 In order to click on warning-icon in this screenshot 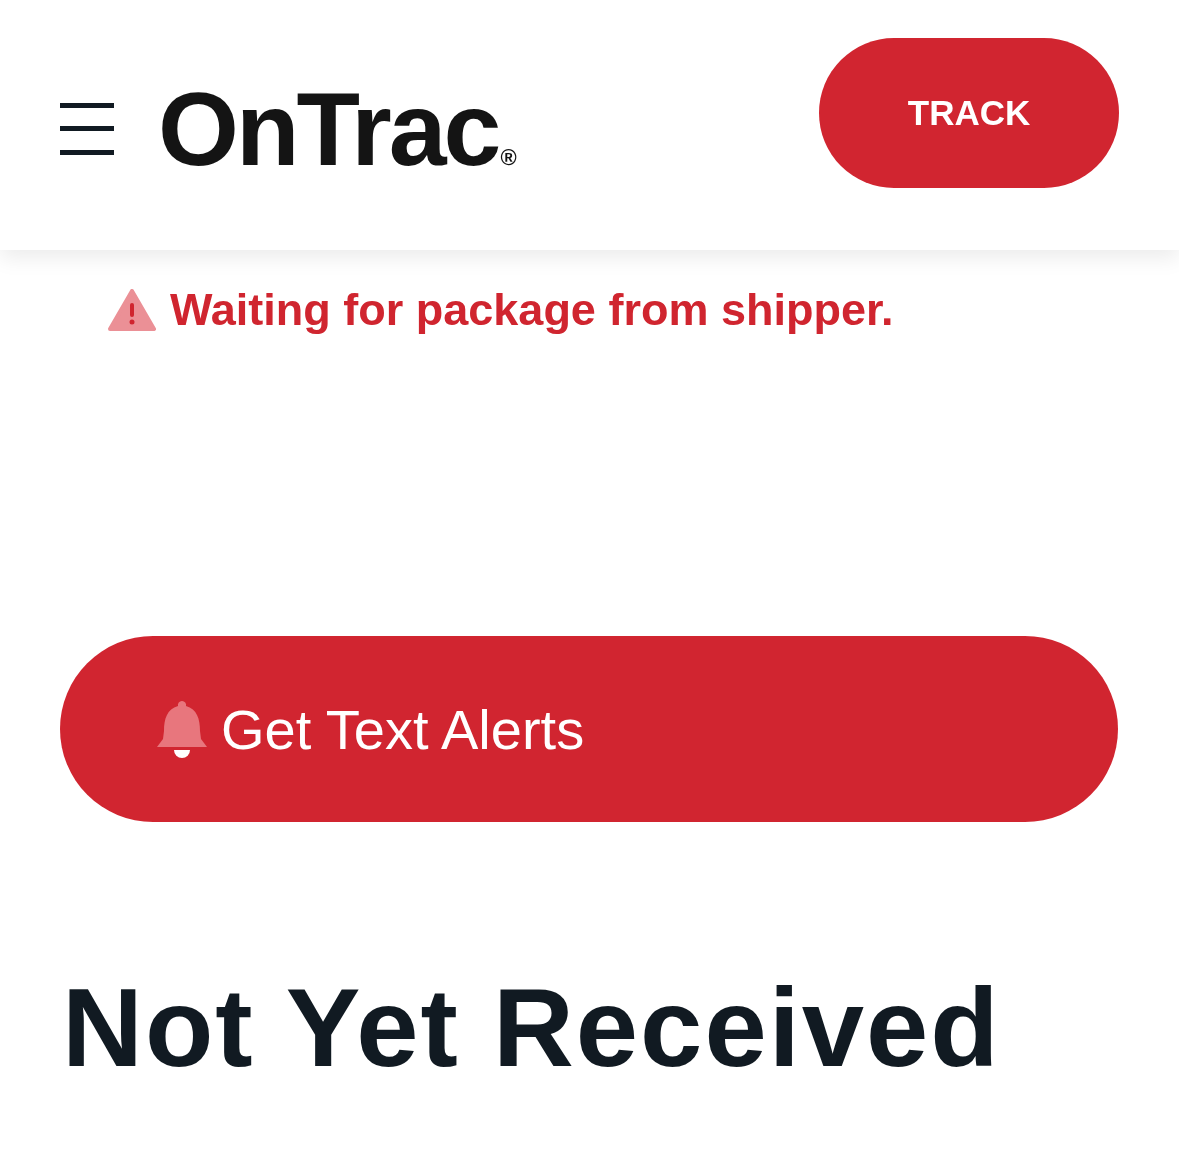, I will do `click(132, 310)`.